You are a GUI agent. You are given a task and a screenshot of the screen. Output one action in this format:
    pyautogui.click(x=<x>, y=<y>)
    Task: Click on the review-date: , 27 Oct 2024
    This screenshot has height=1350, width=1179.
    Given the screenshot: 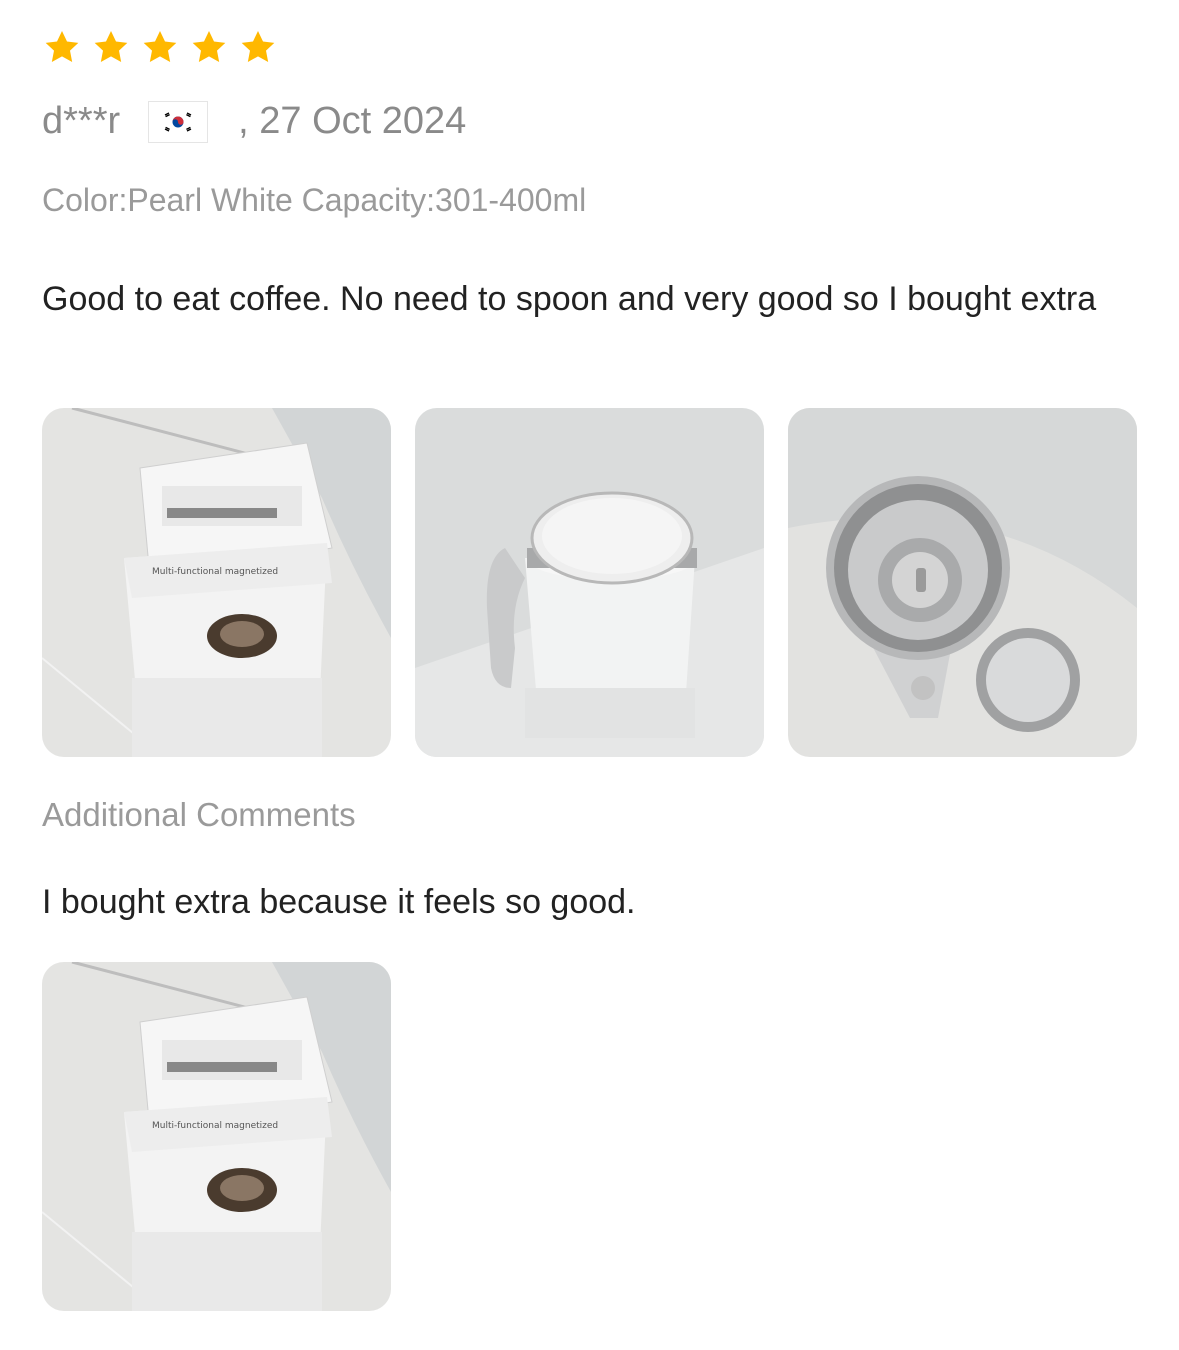 What is the action you would take?
    pyautogui.click(x=352, y=121)
    